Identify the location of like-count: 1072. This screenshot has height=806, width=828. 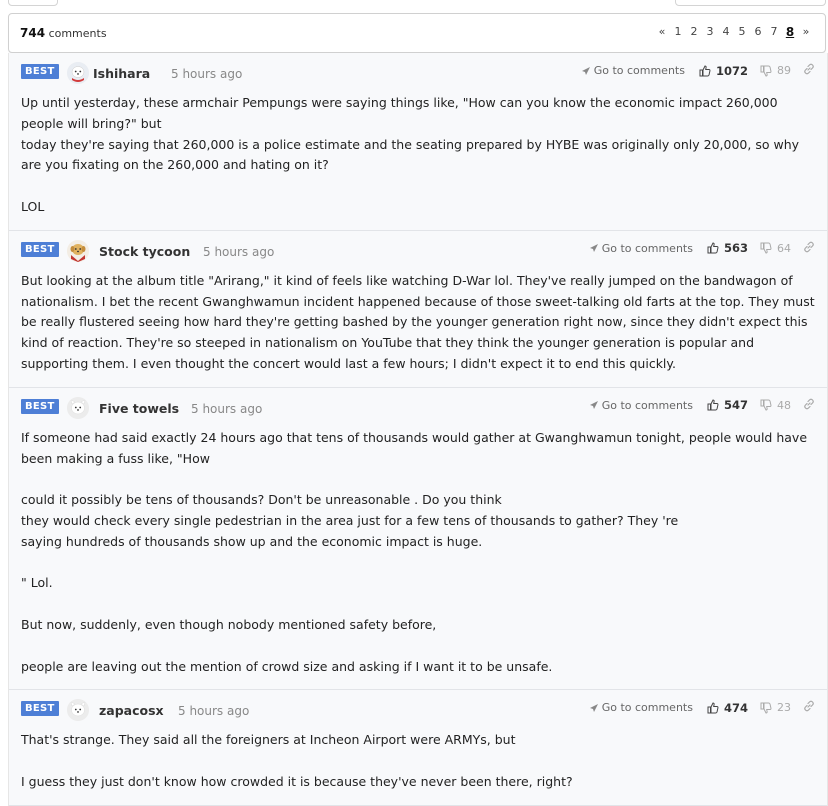
(731, 70).